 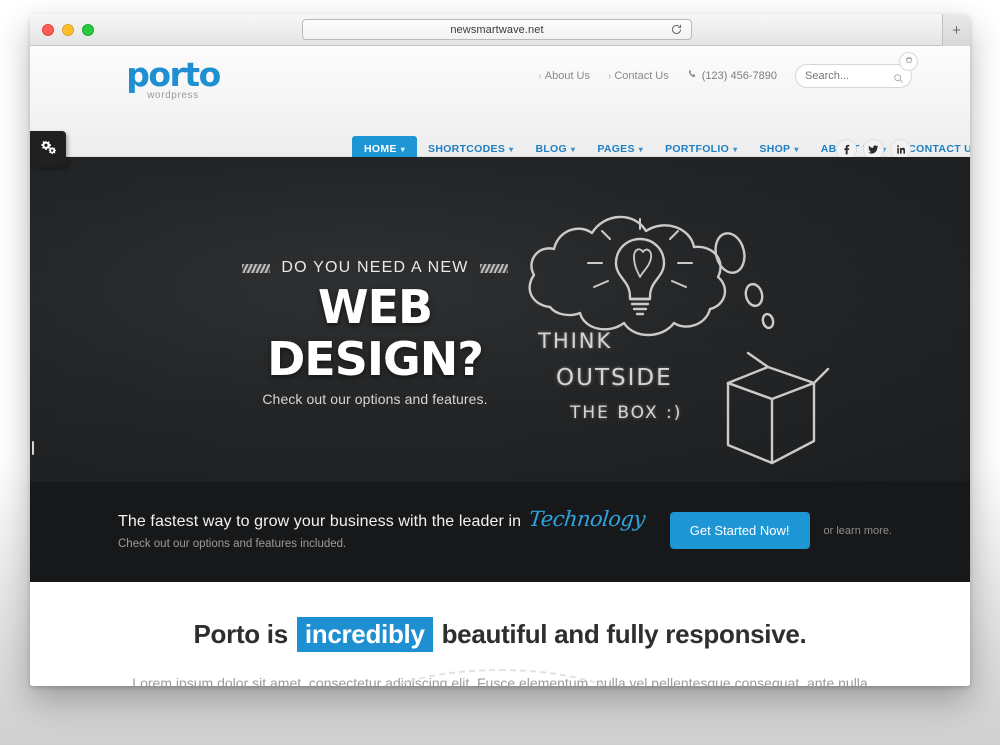 I want to click on get-started-button: Get Started Now!, so click(x=739, y=530).